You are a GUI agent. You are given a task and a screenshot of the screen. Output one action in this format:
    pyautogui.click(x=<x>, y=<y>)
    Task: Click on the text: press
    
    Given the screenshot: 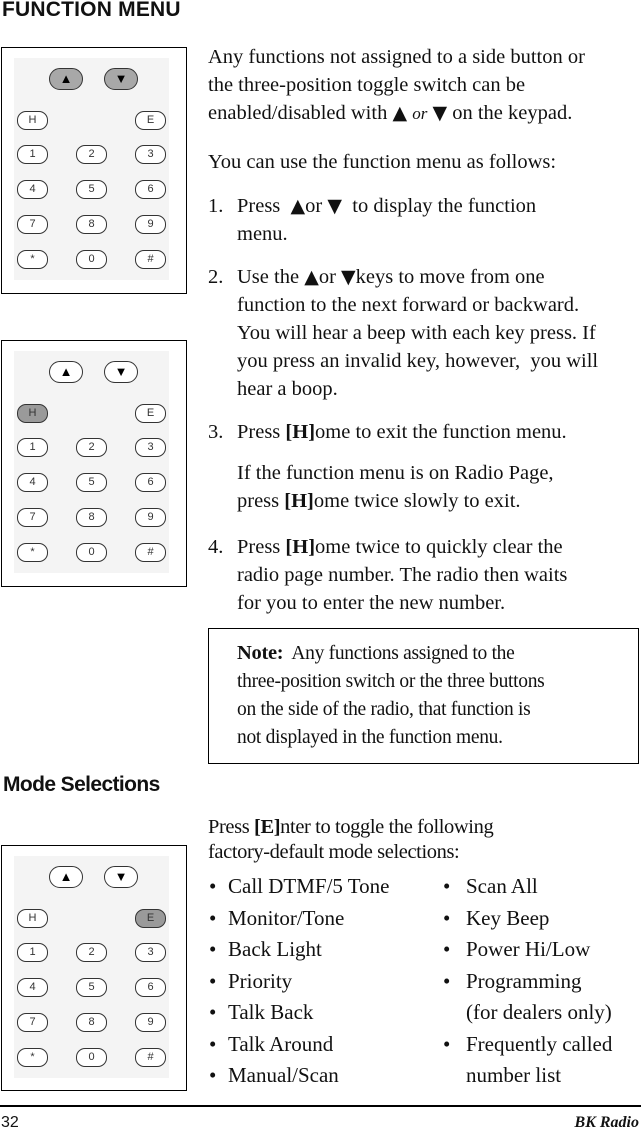 What is the action you would take?
    pyautogui.click(x=258, y=501)
    